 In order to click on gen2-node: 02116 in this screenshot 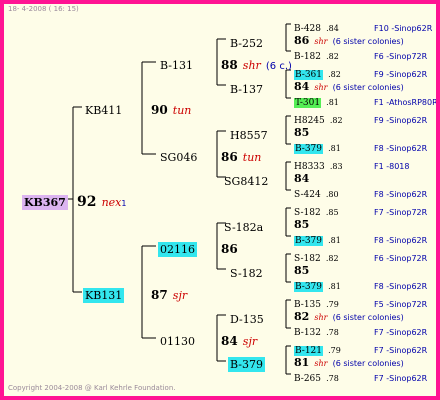, I will do `click(177, 248)`.